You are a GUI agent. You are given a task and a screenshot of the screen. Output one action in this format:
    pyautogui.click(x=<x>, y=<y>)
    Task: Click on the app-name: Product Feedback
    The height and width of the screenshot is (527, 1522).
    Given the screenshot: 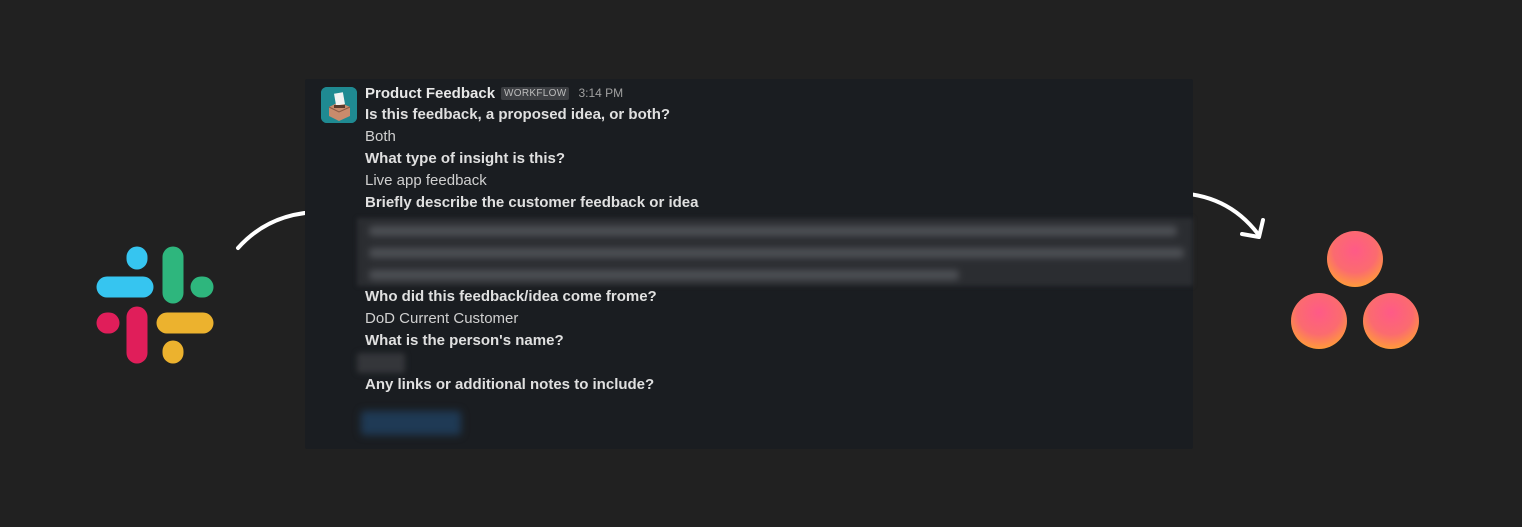 What is the action you would take?
    pyautogui.click(x=430, y=93)
    